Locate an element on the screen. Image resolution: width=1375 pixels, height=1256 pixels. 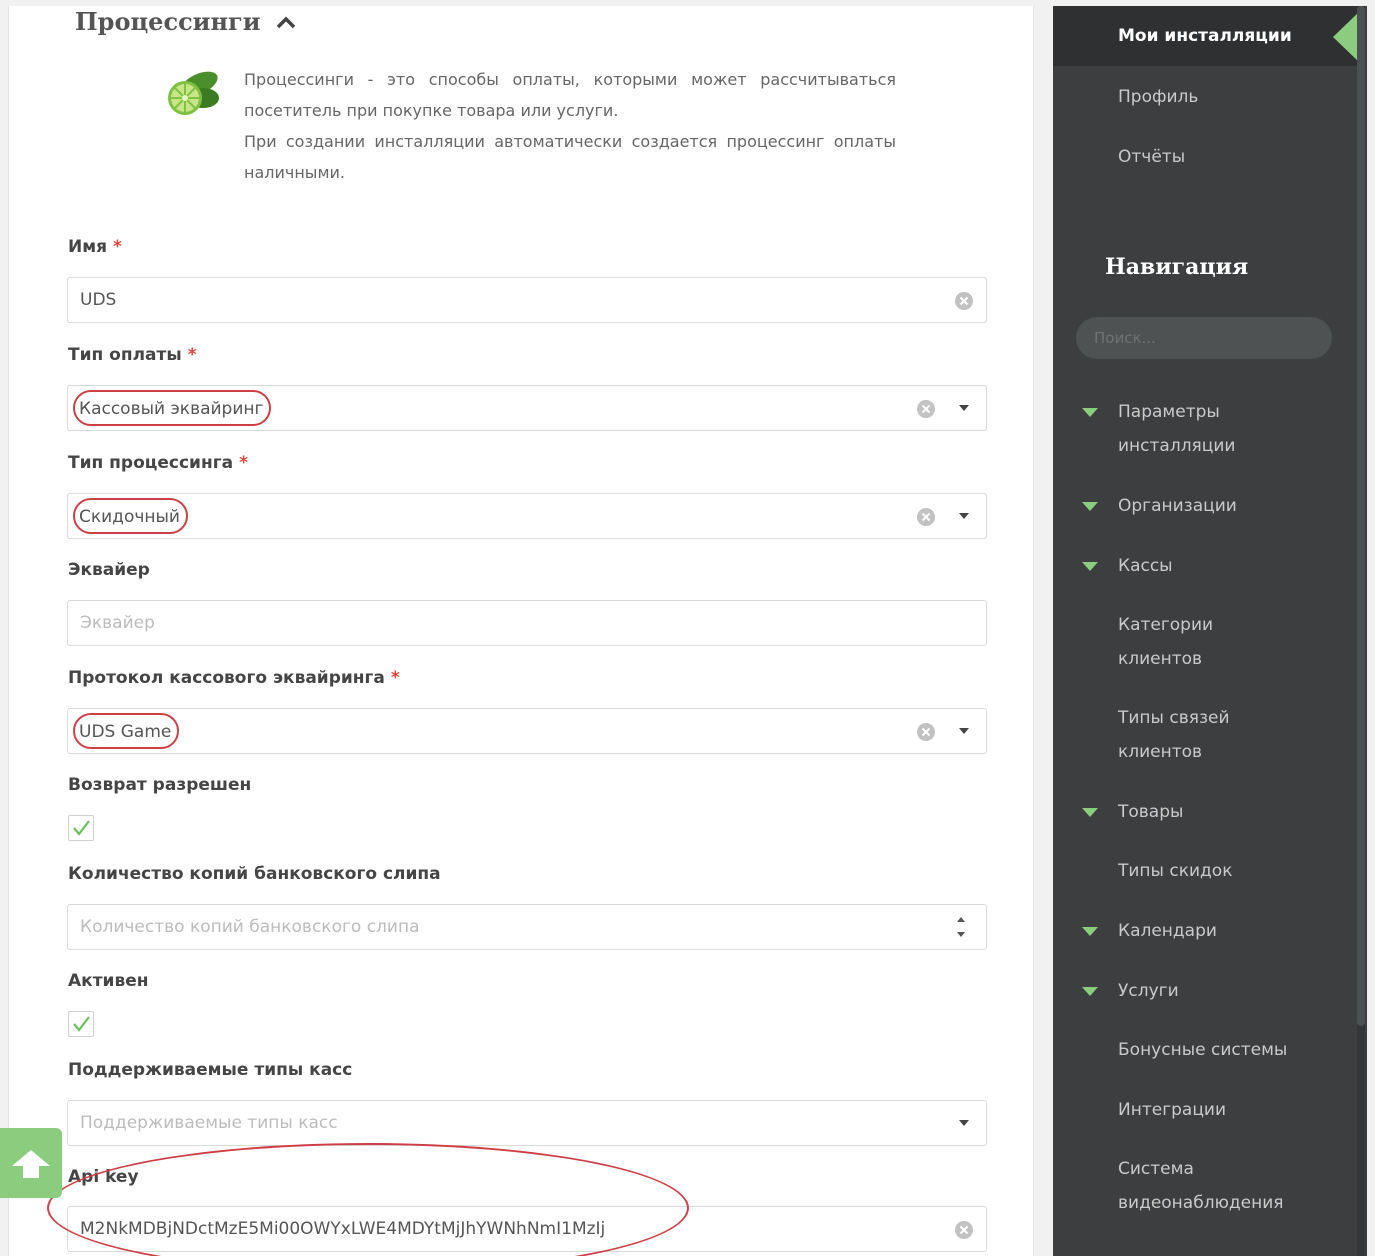
sidebar-item-video-surveillance: Система видеонаблюдения is located at coordinates (1200, 1186).